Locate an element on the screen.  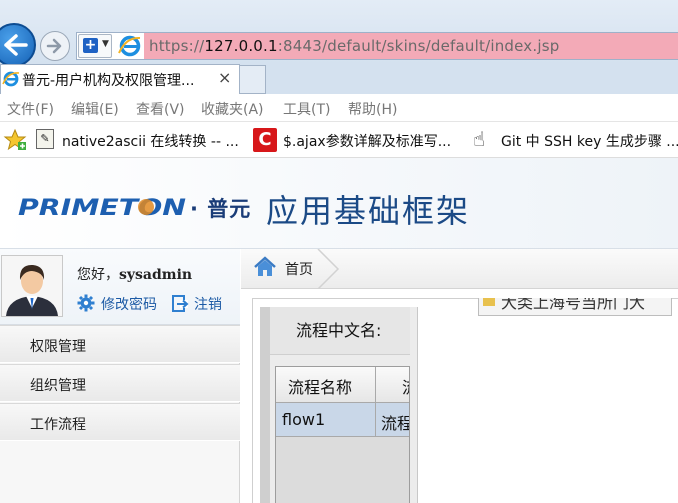
menu-tools: 工具(T) is located at coordinates (306, 109).